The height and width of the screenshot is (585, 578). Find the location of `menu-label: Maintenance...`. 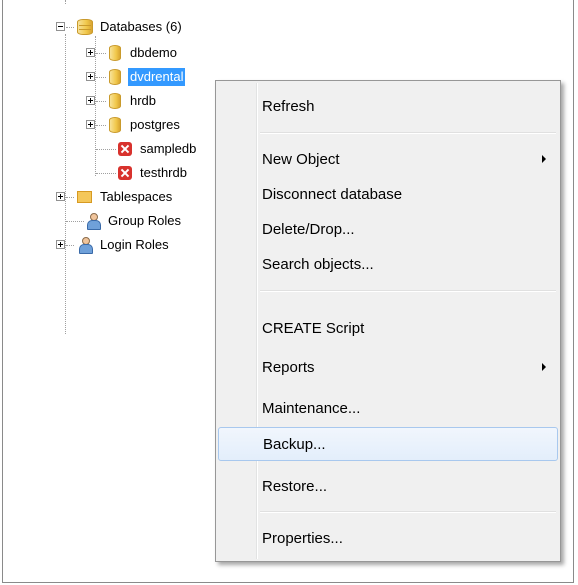

menu-label: Maintenance... is located at coordinates (311, 408).